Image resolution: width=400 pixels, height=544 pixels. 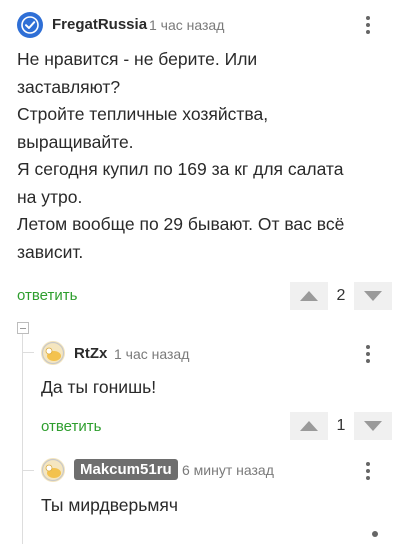 I want to click on thread-line, so click(x=22, y=439).